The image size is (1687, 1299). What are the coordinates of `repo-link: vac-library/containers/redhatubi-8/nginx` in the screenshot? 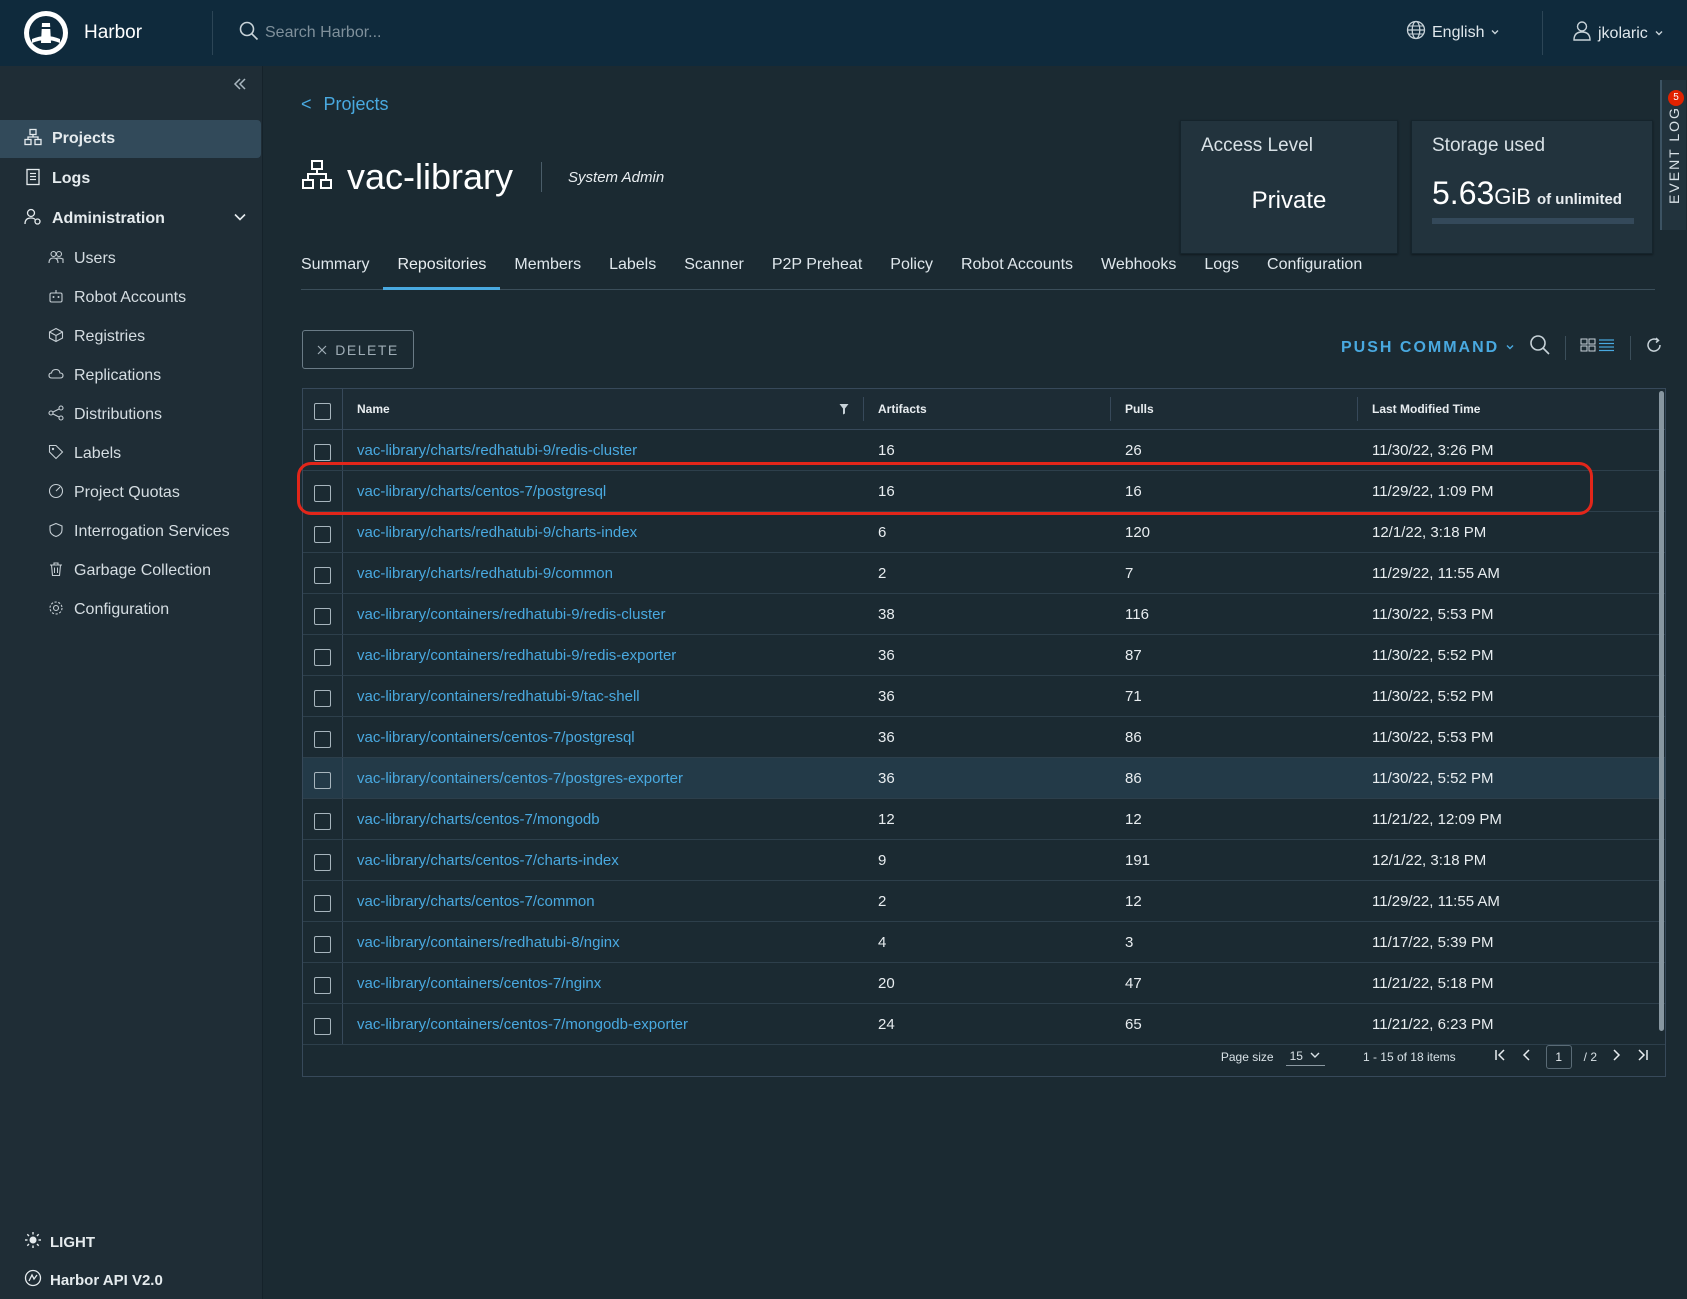 It's located at (488, 942).